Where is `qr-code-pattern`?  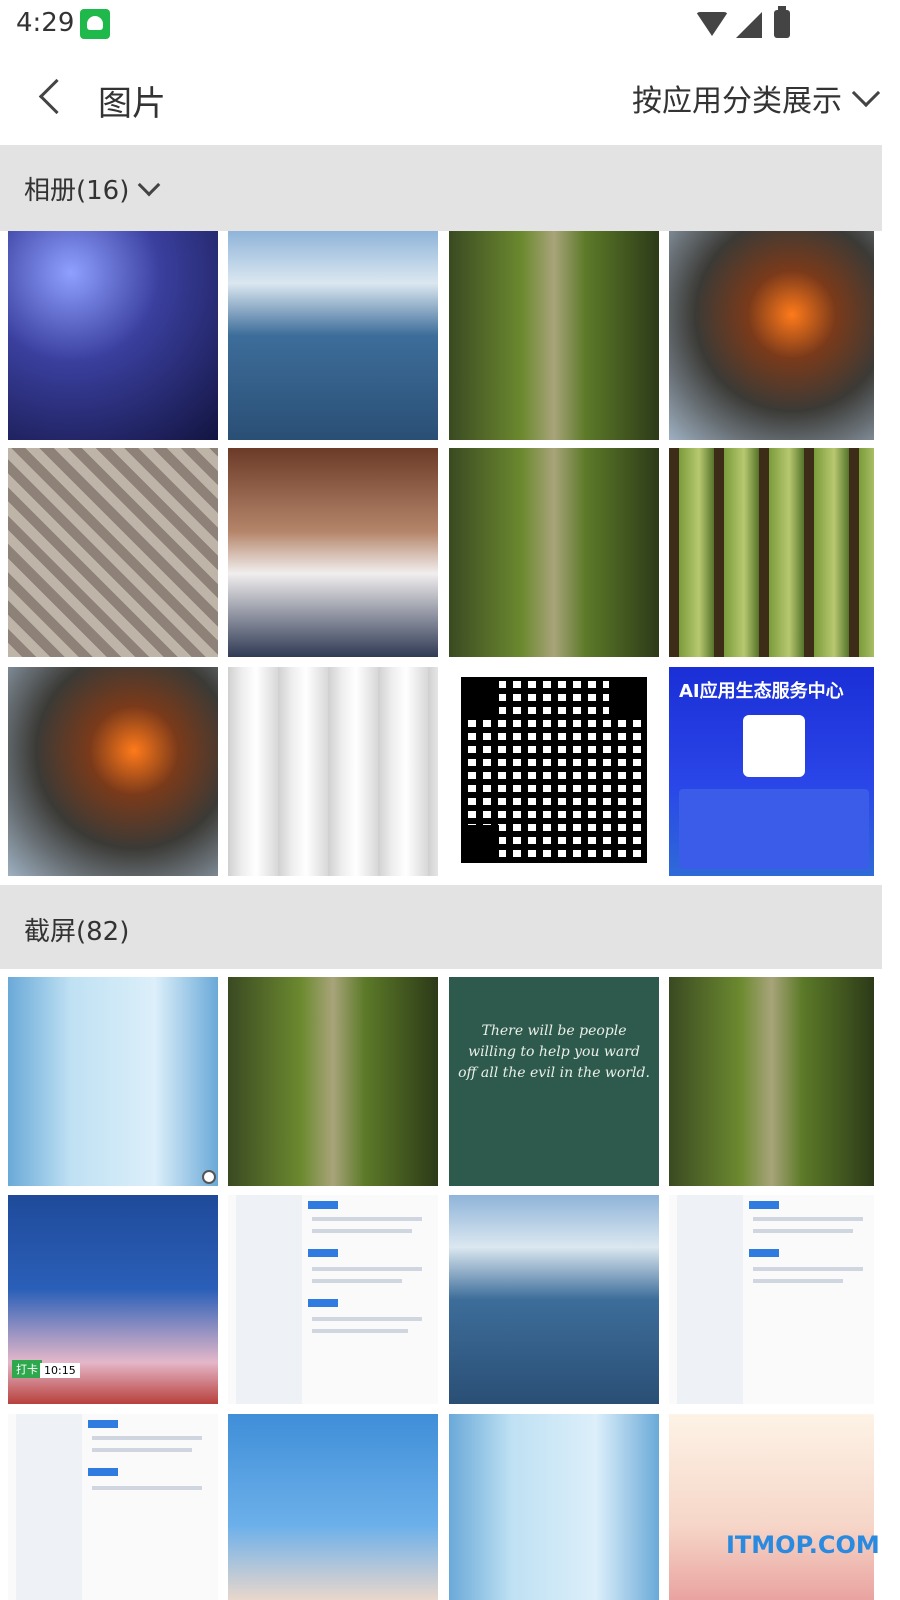
qr-code-pattern is located at coordinates (554, 770).